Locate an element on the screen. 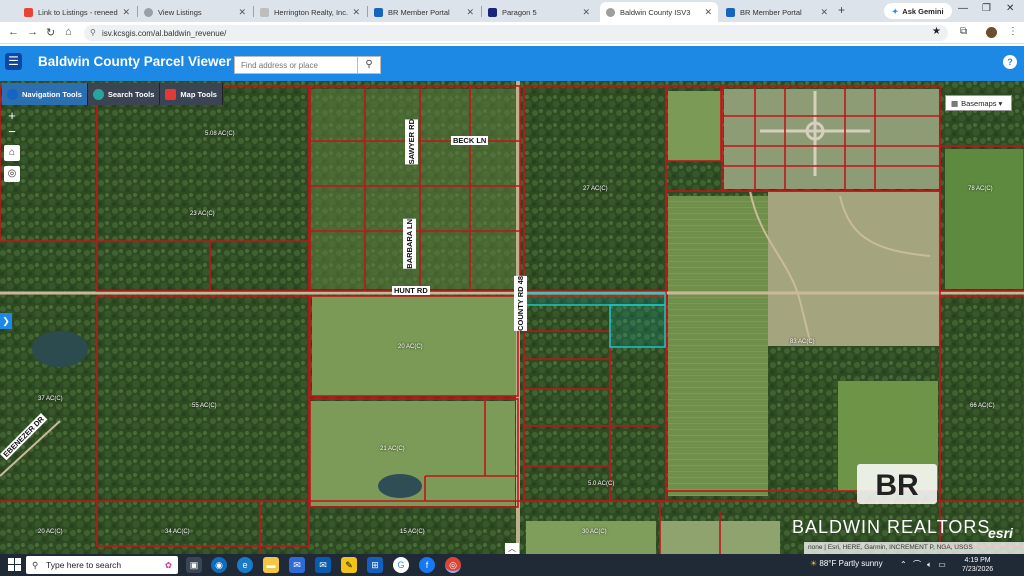  tab-baldwin-county: Baldwin County ISV3 ✕ is located at coordinates (659, 12).